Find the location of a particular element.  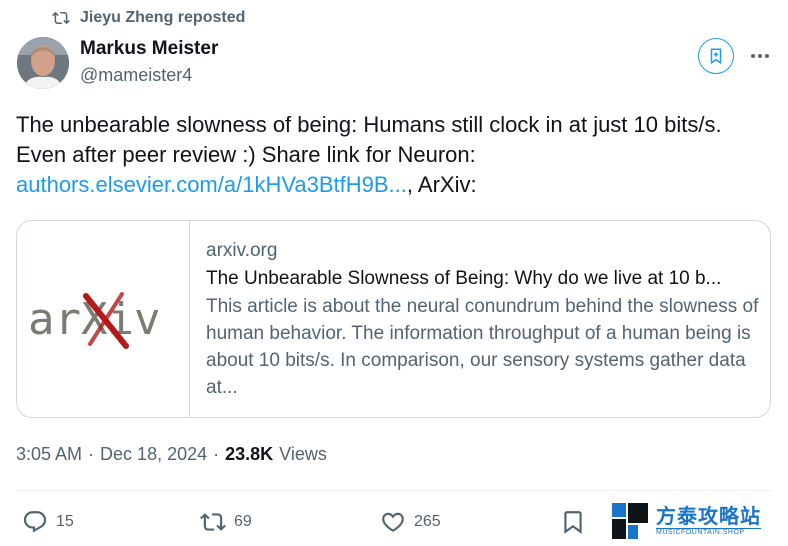

tweet-meta: 3:05 AM · Dec 18, 2024 · 23.8K Views is located at coordinates (171, 454).